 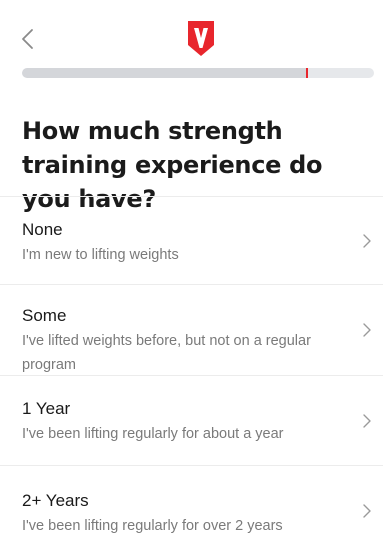 I want to click on option-title: None, so click(x=42, y=229).